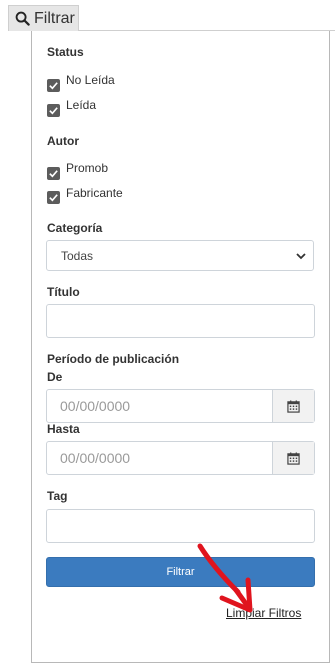  Describe the element at coordinates (225, 578) in the screenshot. I see `annotation-arrow-icon` at that location.